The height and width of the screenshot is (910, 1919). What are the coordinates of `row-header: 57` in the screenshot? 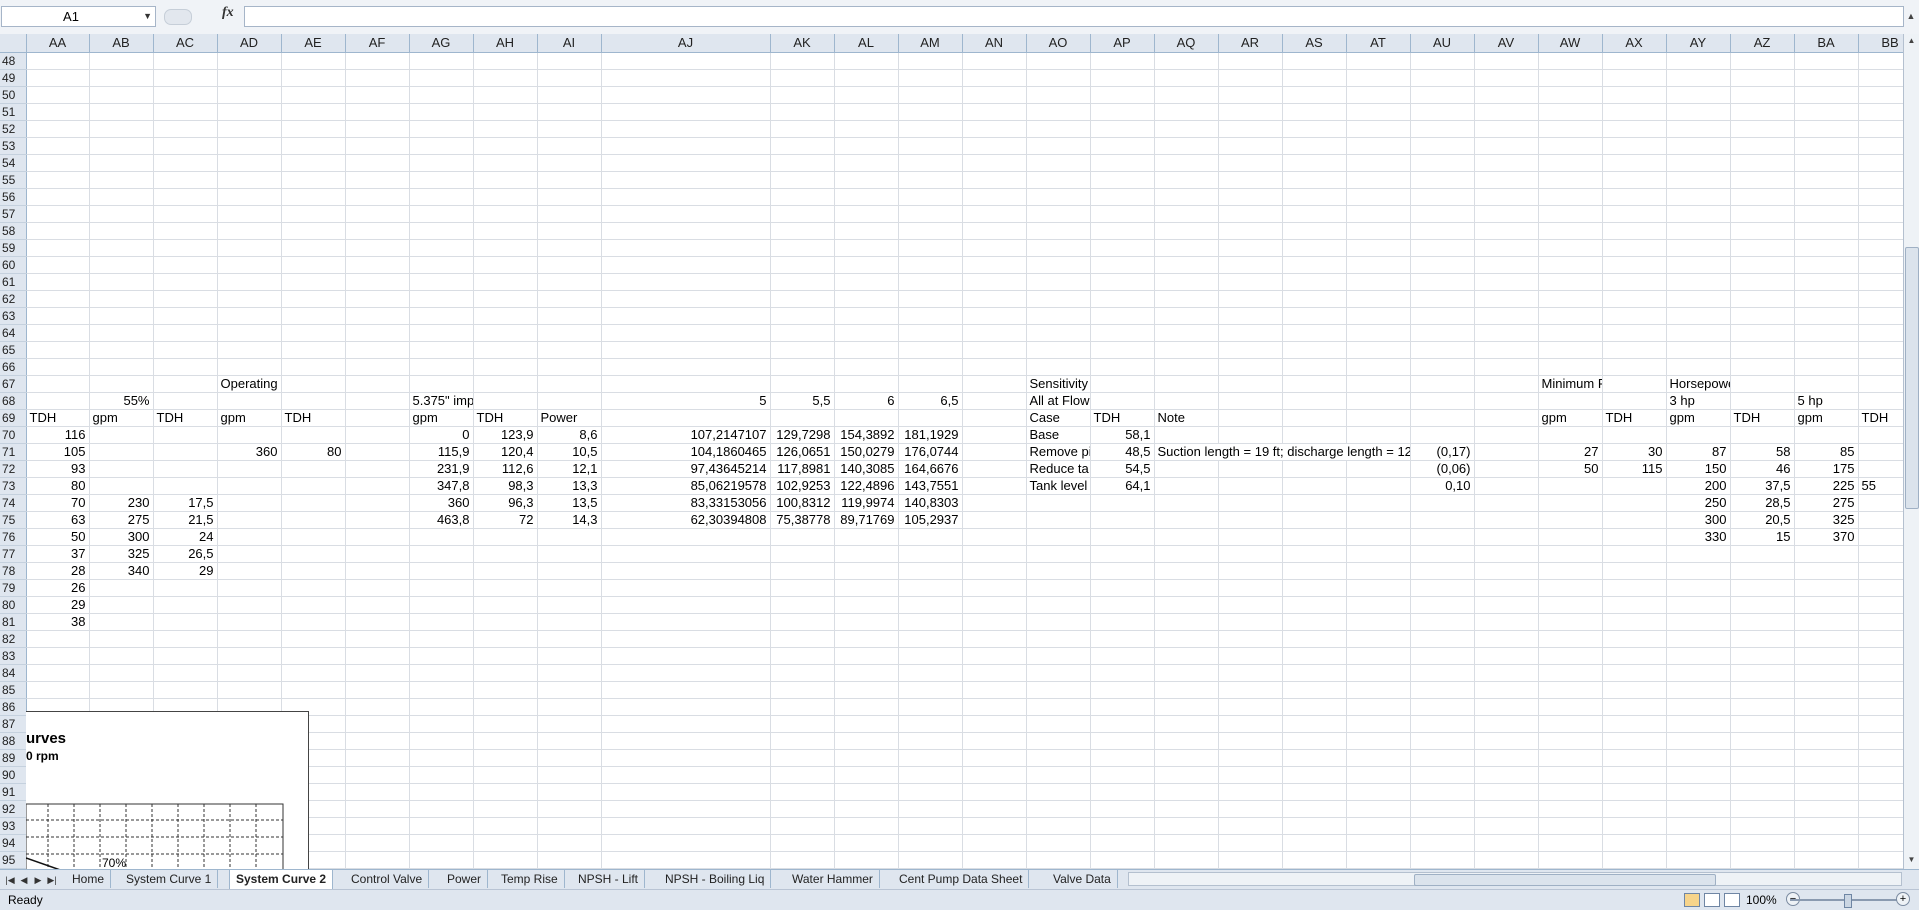 It's located at (13, 214).